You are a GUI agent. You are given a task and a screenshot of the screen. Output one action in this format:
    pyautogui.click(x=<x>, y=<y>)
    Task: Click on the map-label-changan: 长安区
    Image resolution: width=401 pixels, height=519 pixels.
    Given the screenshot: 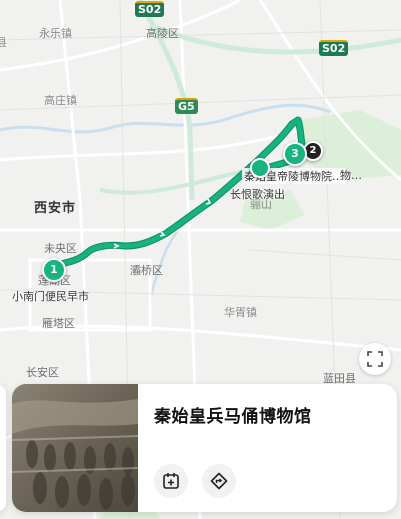 What is the action you would take?
    pyautogui.click(x=42, y=372)
    